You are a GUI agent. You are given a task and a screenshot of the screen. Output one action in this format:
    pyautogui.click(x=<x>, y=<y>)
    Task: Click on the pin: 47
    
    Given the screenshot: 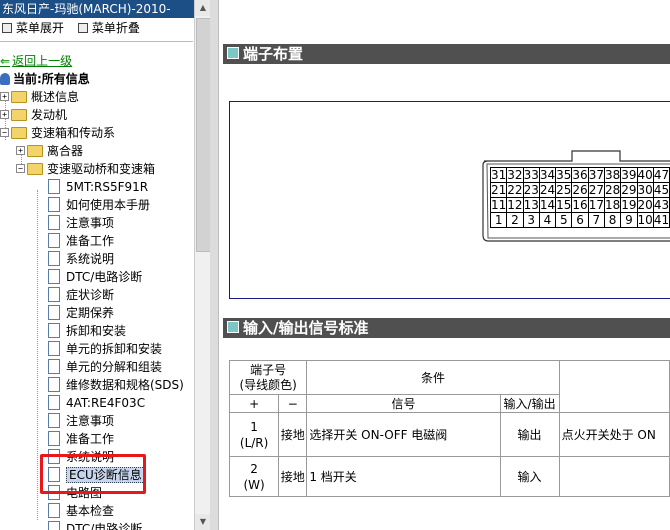 What is the action you would take?
    pyautogui.click(x=661, y=175)
    